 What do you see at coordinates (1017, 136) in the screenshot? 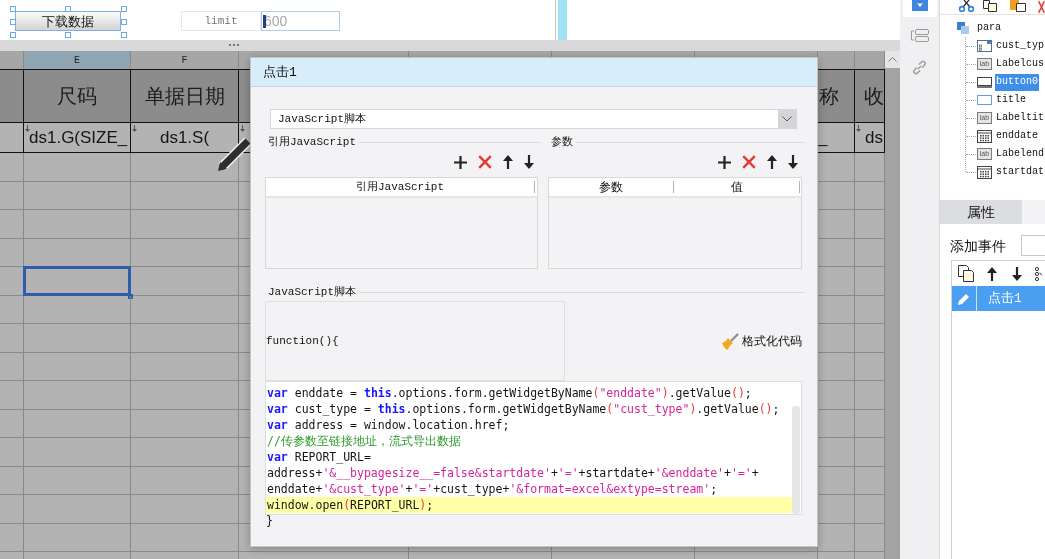
I see `tree-item: enddate` at bounding box center [1017, 136].